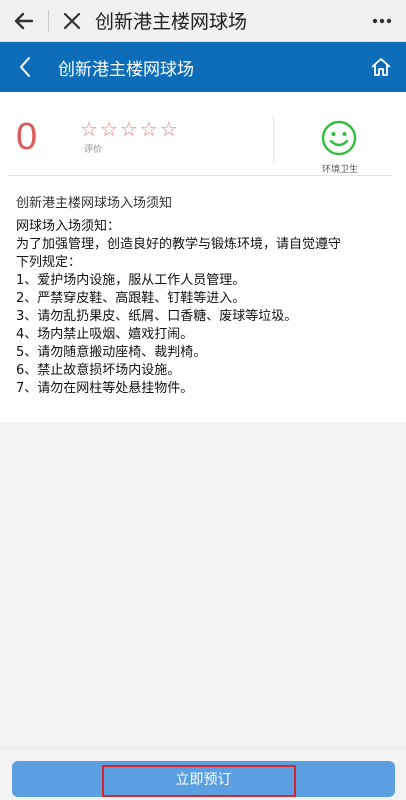 This screenshot has width=406, height=800. Describe the element at coordinates (49, 262) in the screenshot. I see `notice-line: 下列规定：` at that location.